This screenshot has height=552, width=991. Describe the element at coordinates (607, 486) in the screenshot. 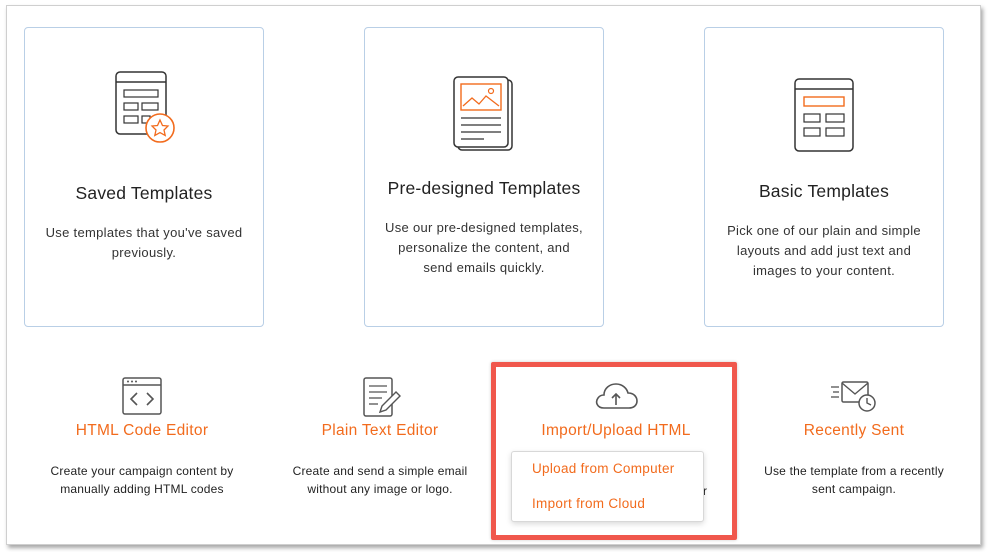

I see `import-upload-dropdown-menu: Upload from Computer Import from Cloud` at that location.